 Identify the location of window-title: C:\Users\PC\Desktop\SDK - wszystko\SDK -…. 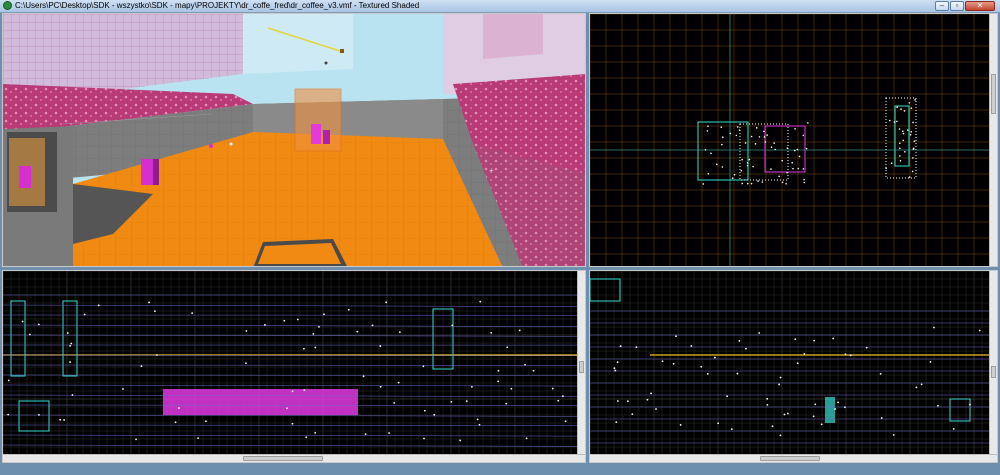
(217, 6).